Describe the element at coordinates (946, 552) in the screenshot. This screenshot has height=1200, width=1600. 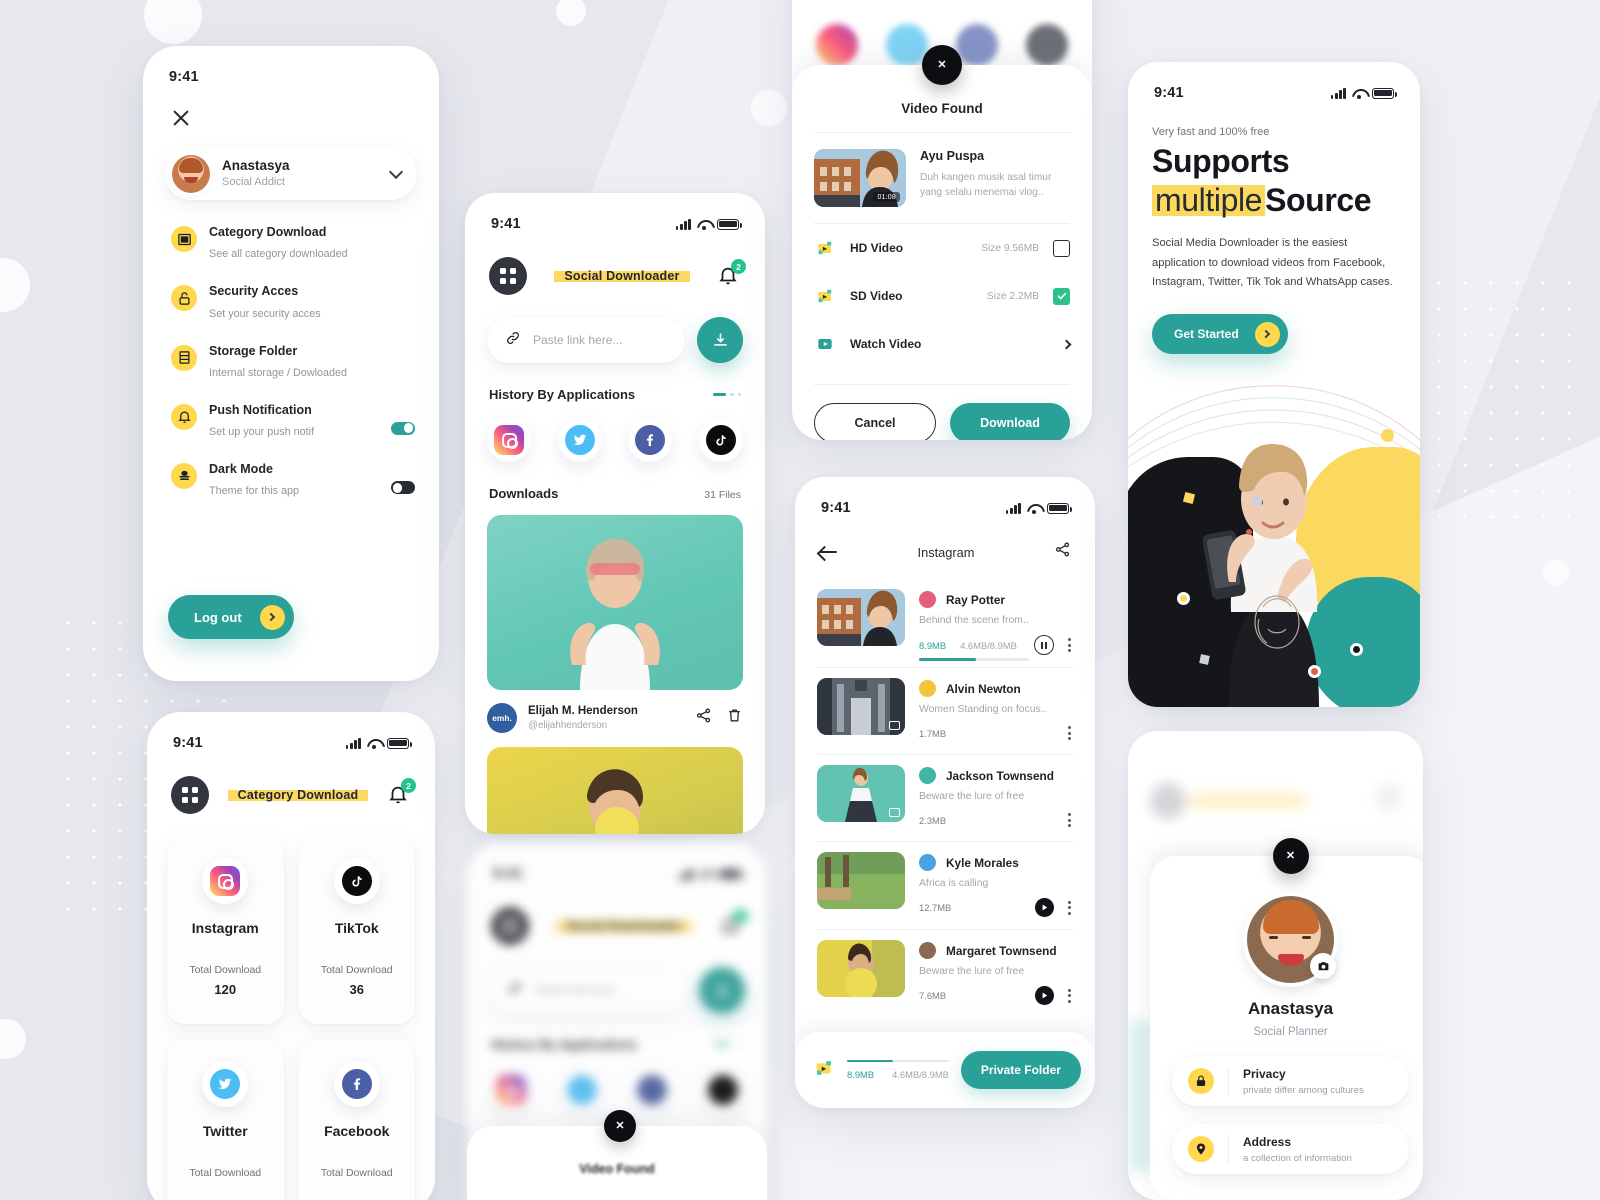
I see `page-title: Instagram` at that location.